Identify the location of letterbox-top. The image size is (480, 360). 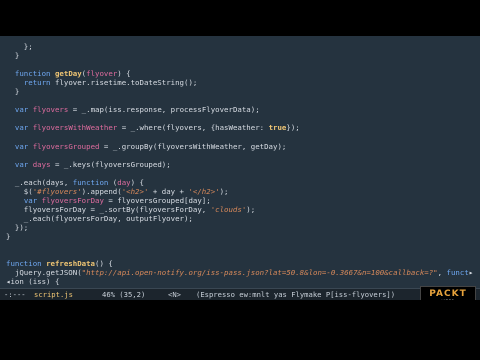
(240, 18).